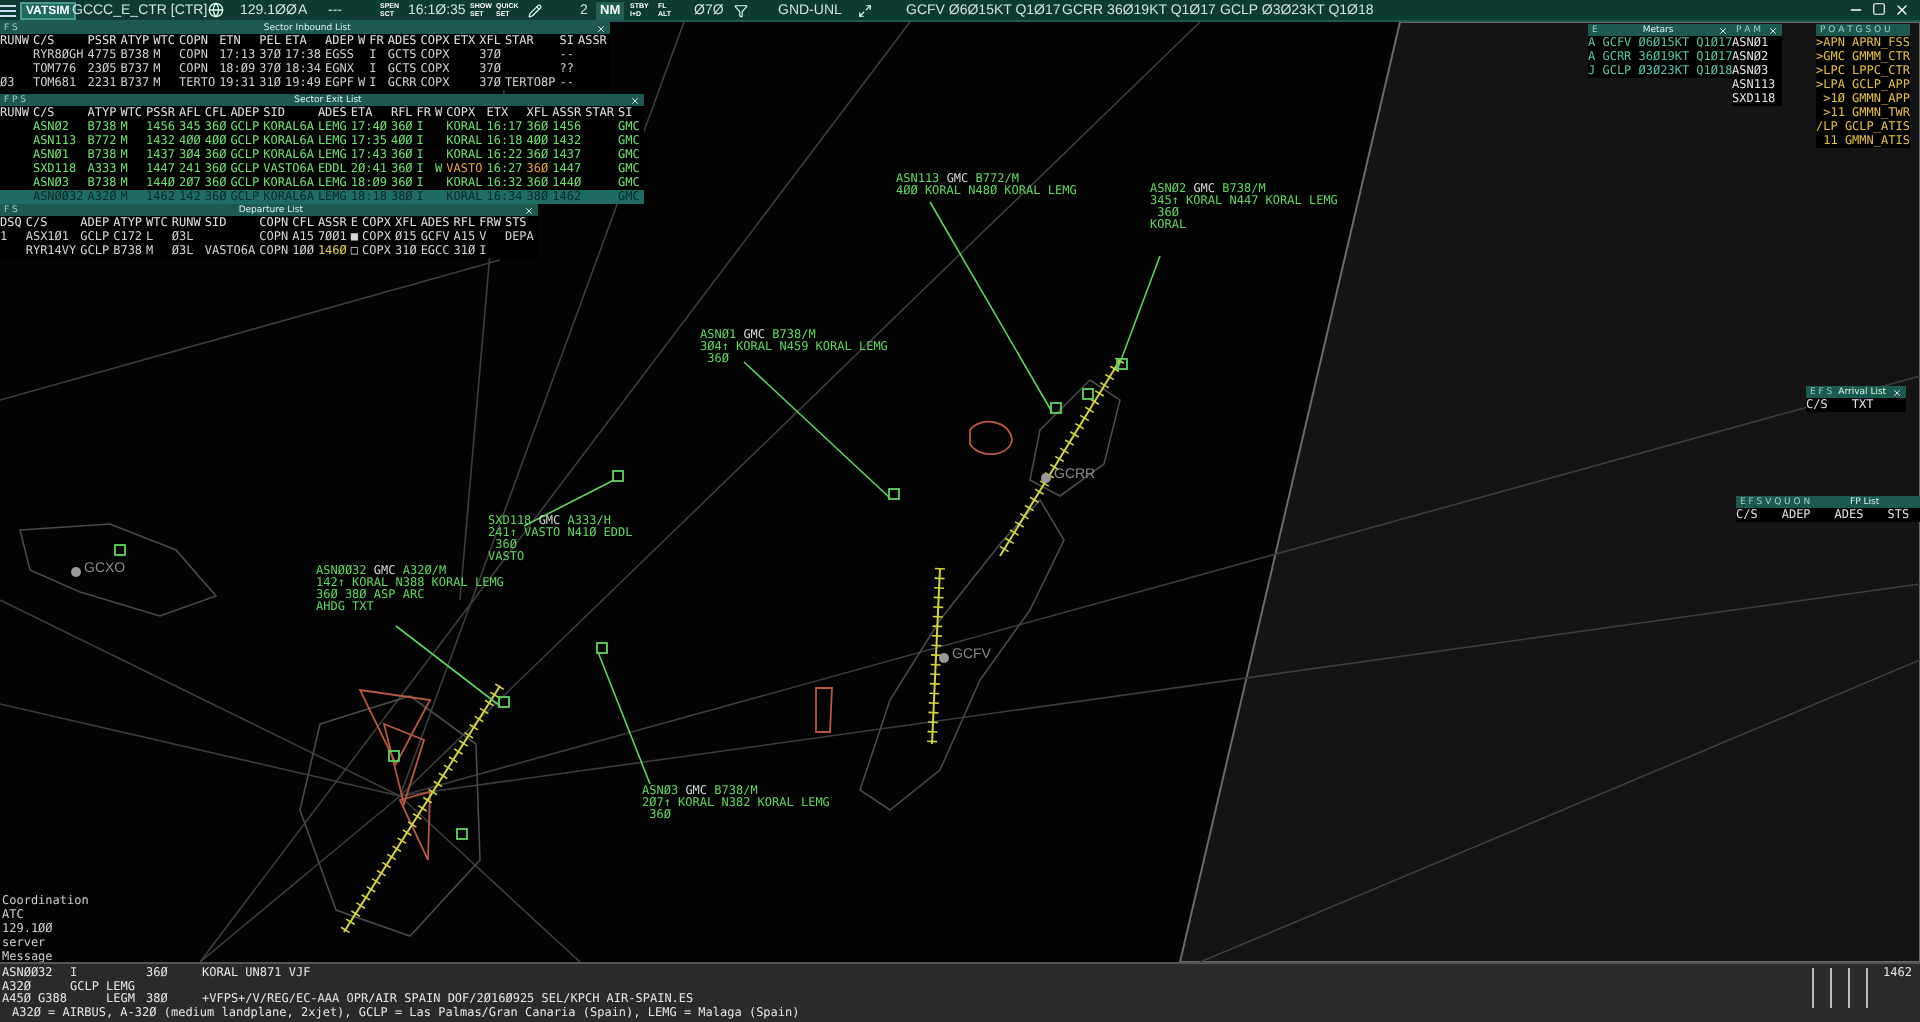 The height and width of the screenshot is (1022, 1920). Describe the element at coordinates (16, 197) in the screenshot. I see `table-cell` at that location.